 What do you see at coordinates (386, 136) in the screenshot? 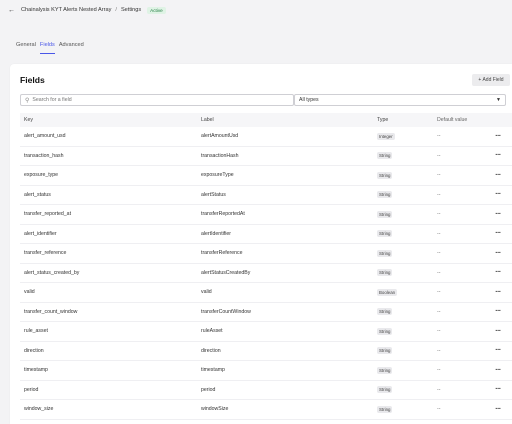
I see `type-badge: Integer` at bounding box center [386, 136].